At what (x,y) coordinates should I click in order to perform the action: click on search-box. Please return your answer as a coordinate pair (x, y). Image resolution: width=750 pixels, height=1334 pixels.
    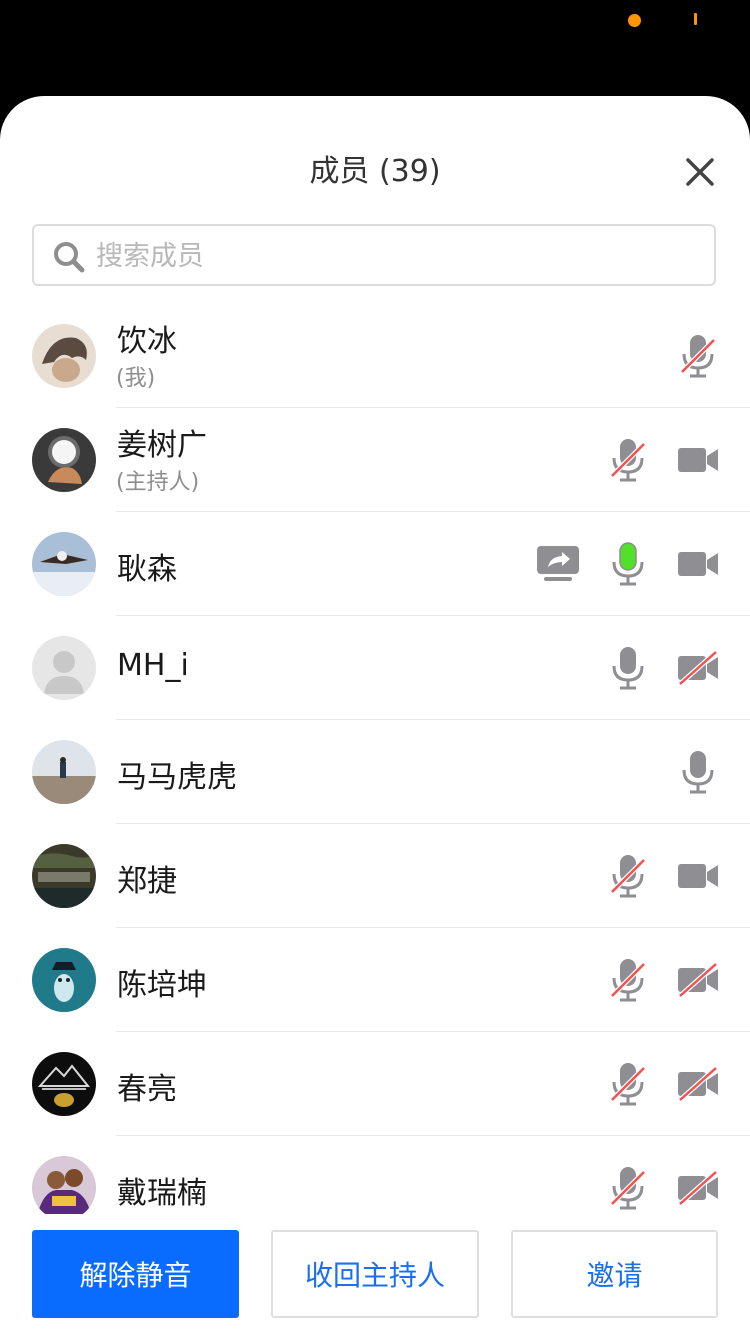
    Looking at the image, I should click on (374, 255).